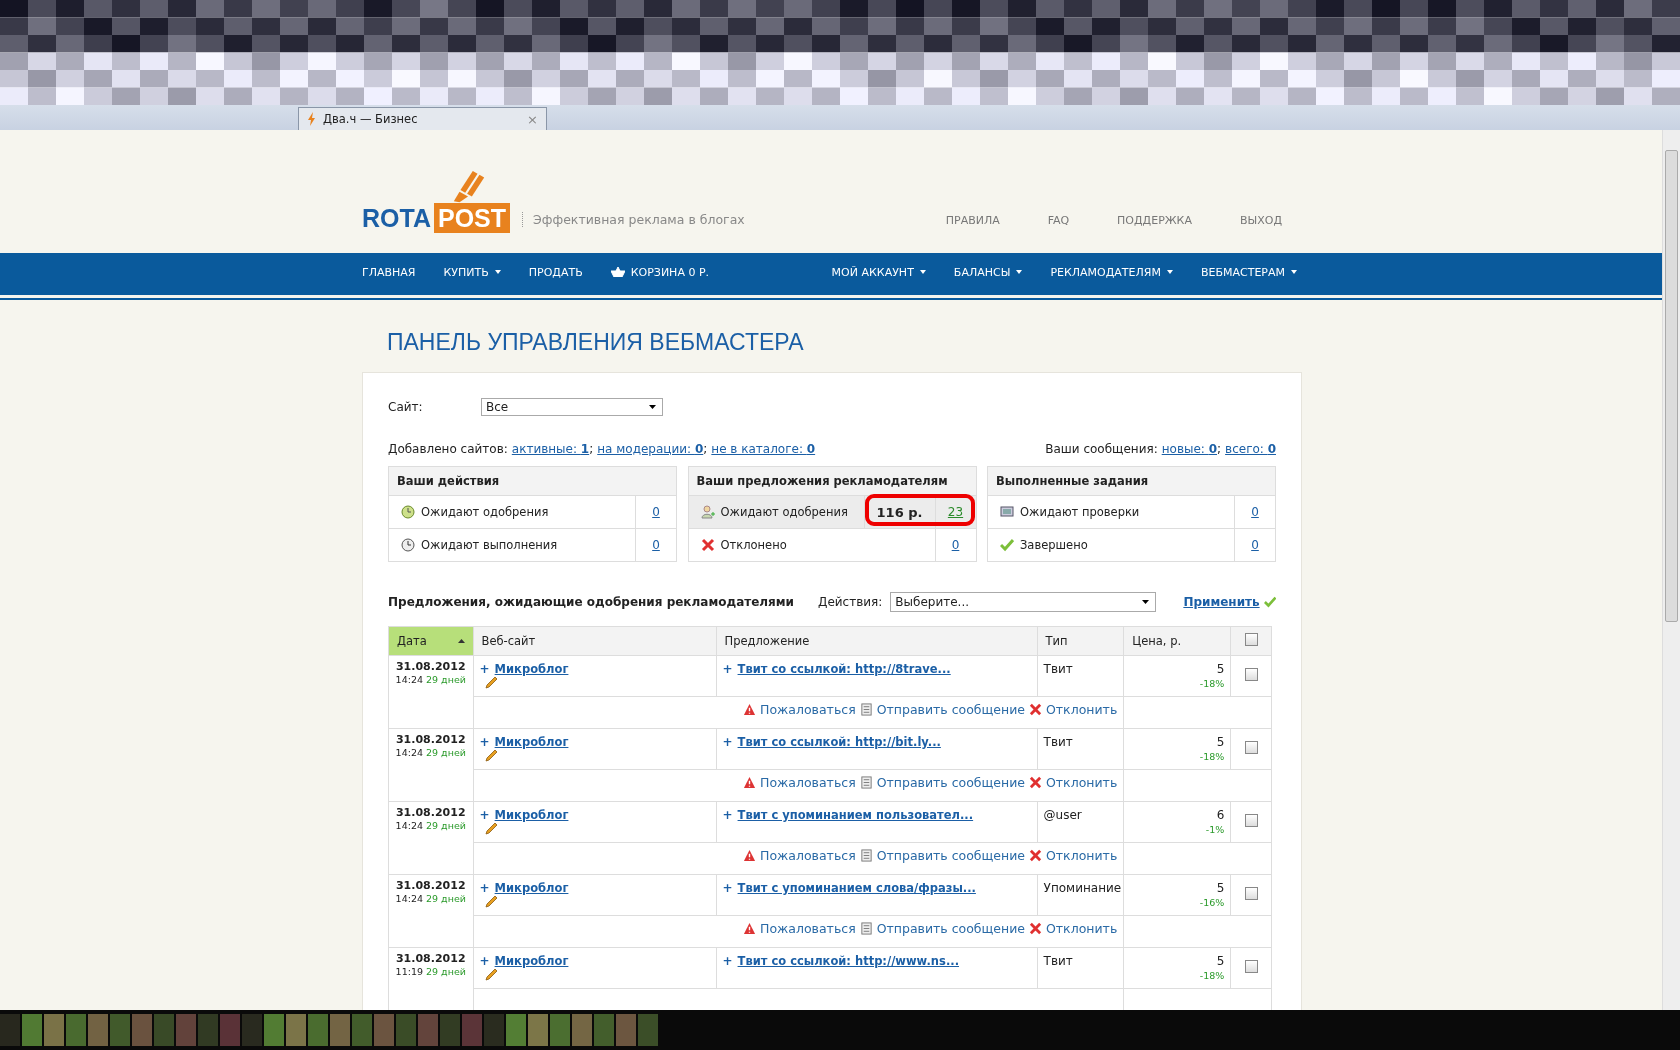  I want to click on status-label: Отклонено, so click(753, 545).